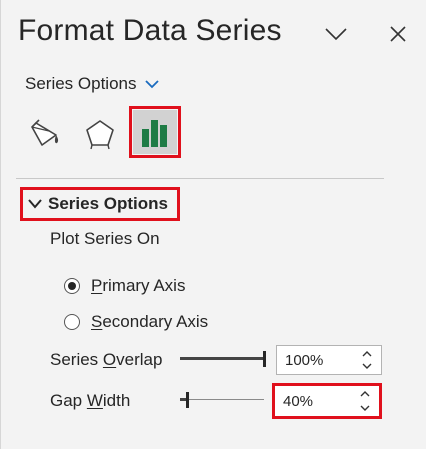  I want to click on bar-chart-icon, so click(154, 133).